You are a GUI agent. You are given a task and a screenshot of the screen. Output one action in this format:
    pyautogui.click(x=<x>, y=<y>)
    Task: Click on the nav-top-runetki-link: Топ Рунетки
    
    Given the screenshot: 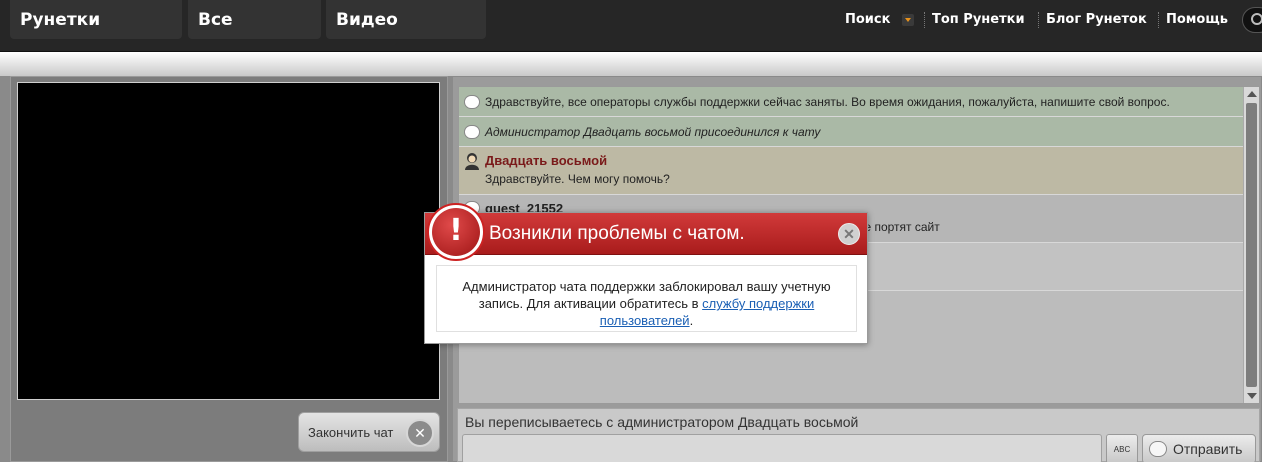 What is the action you would take?
    pyautogui.click(x=978, y=20)
    